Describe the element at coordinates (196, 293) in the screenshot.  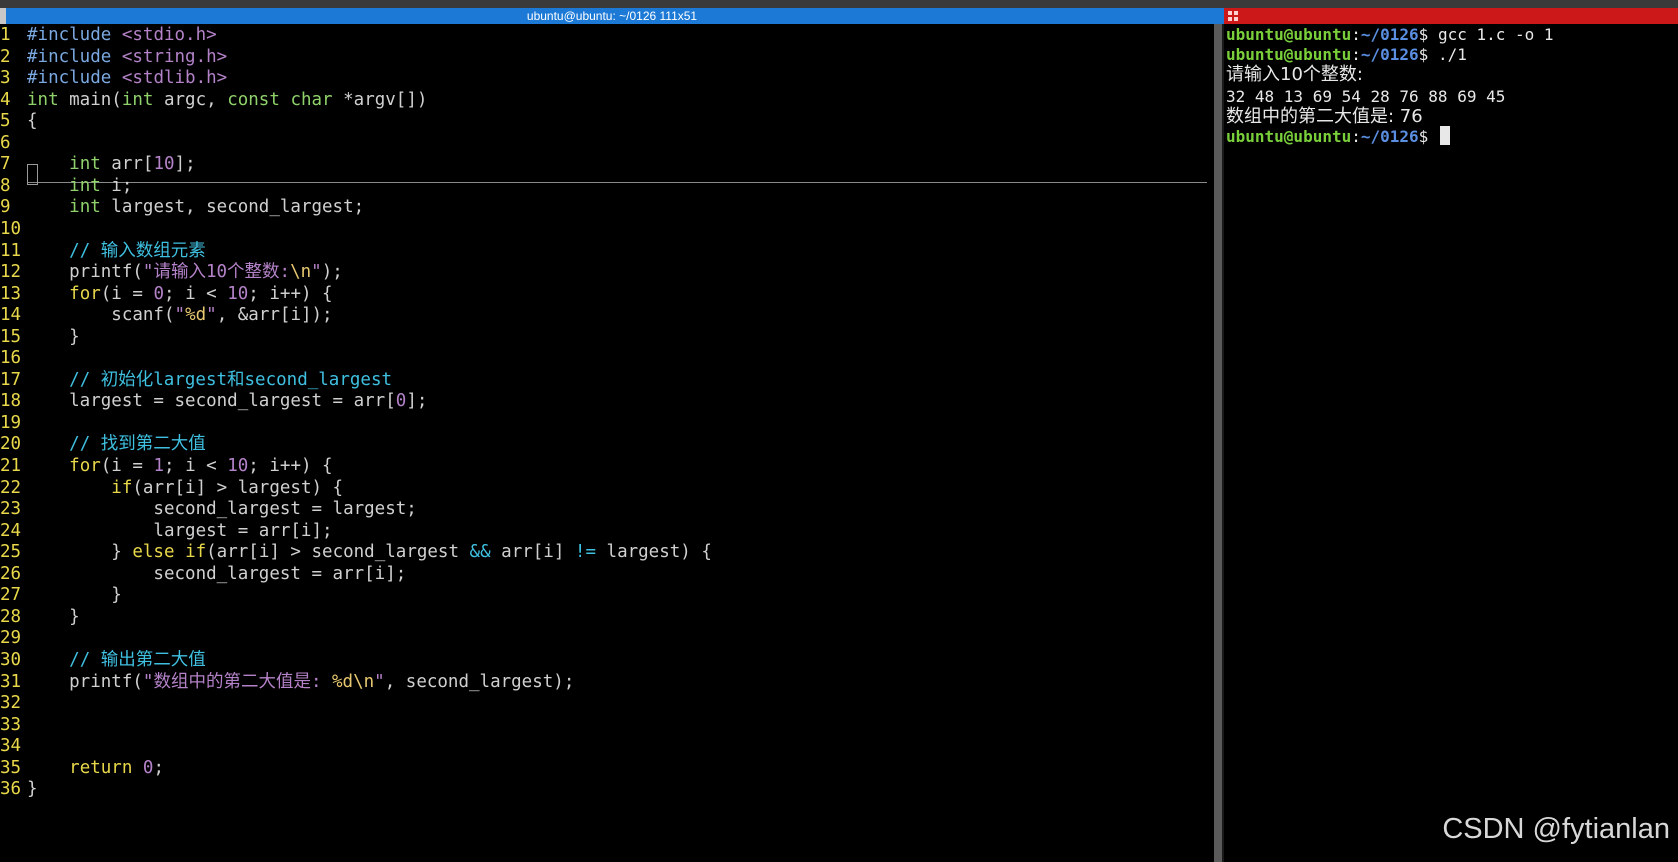
I see `code-token: ; i <` at that location.